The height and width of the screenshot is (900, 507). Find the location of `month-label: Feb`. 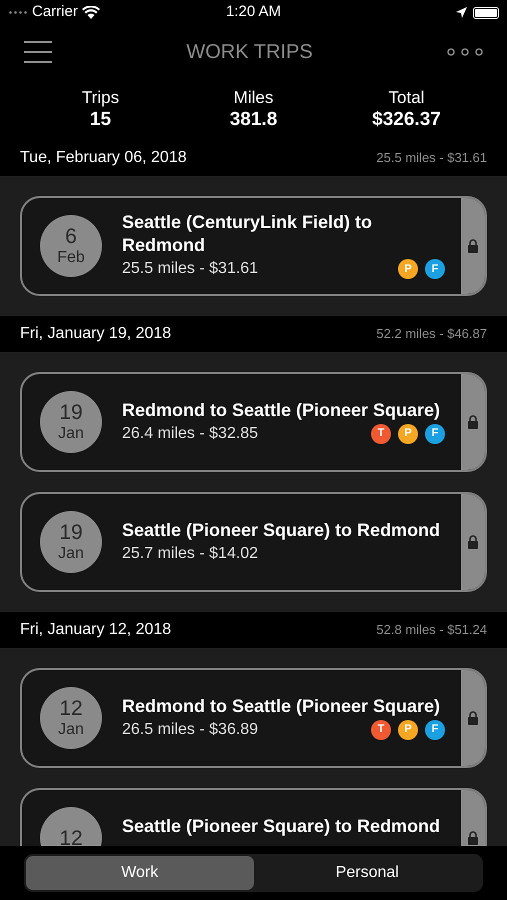

month-label: Feb is located at coordinates (71, 258).